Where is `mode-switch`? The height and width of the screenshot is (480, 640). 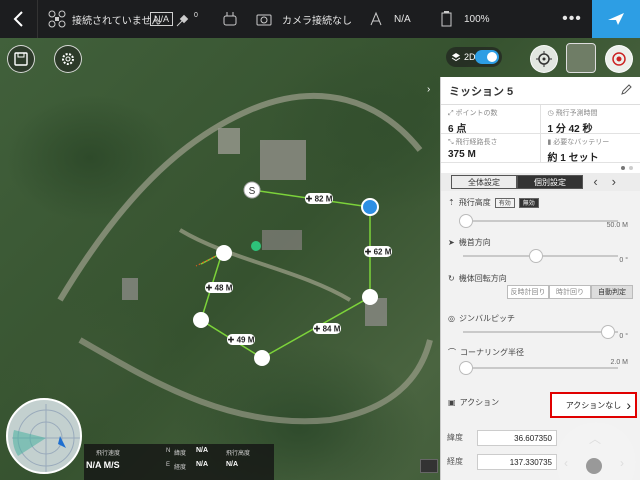 mode-switch is located at coordinates (487, 57).